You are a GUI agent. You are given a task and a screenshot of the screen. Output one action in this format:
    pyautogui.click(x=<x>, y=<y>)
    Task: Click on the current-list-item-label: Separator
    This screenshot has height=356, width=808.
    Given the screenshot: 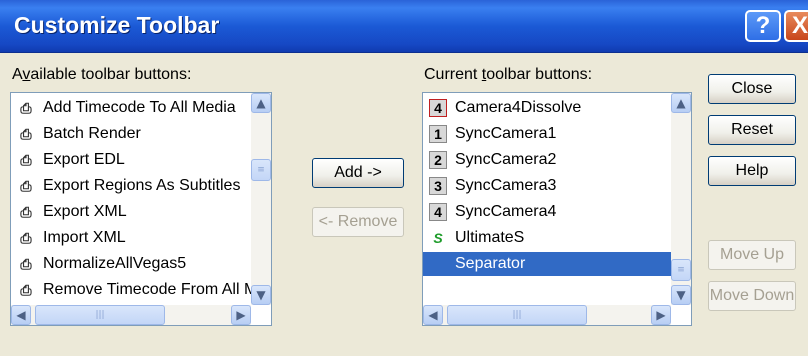 What is the action you would take?
    pyautogui.click(x=490, y=263)
    